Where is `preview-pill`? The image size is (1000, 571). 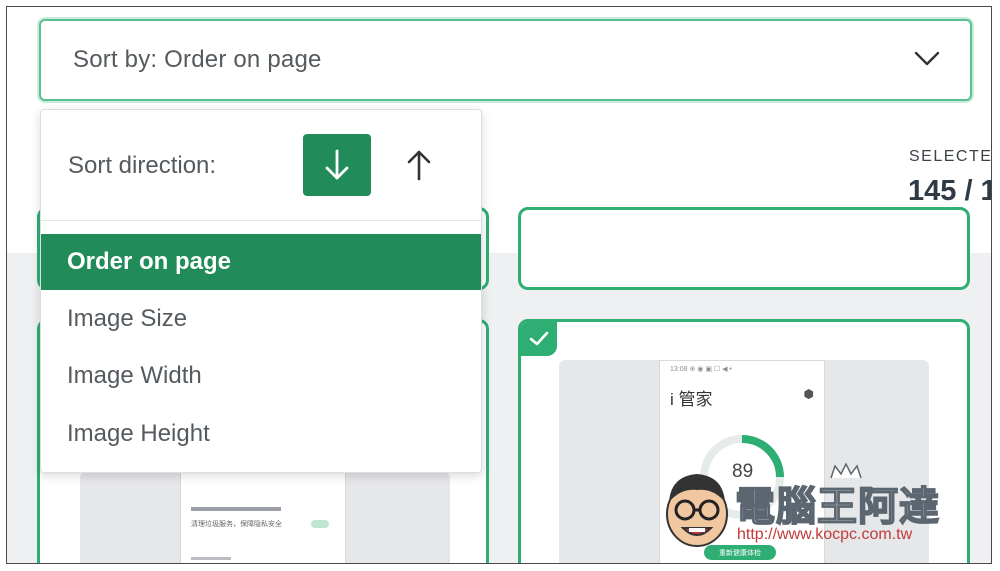
preview-pill is located at coordinates (320, 524).